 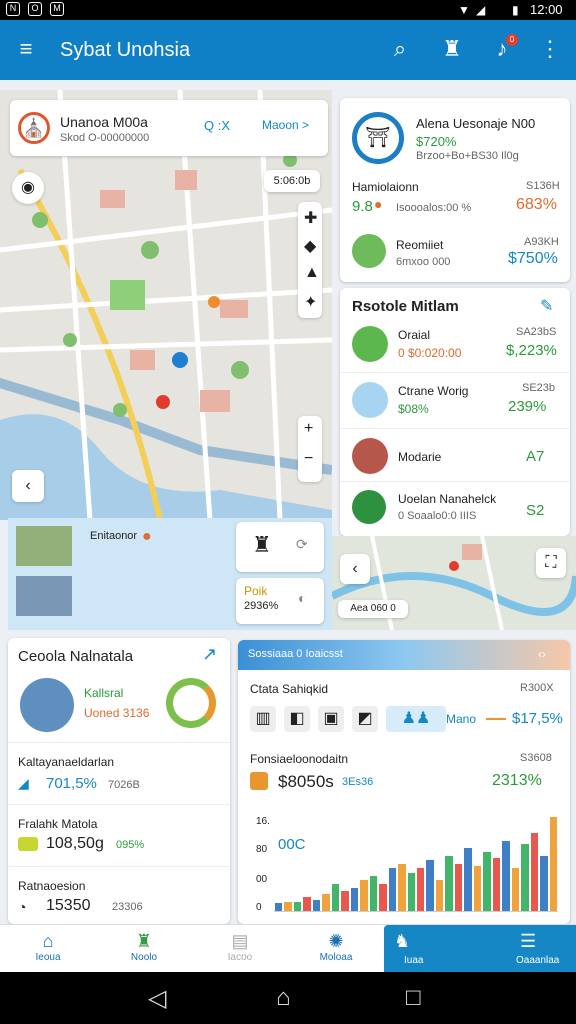 I want to click on y-tick: 80, so click(x=262, y=849).